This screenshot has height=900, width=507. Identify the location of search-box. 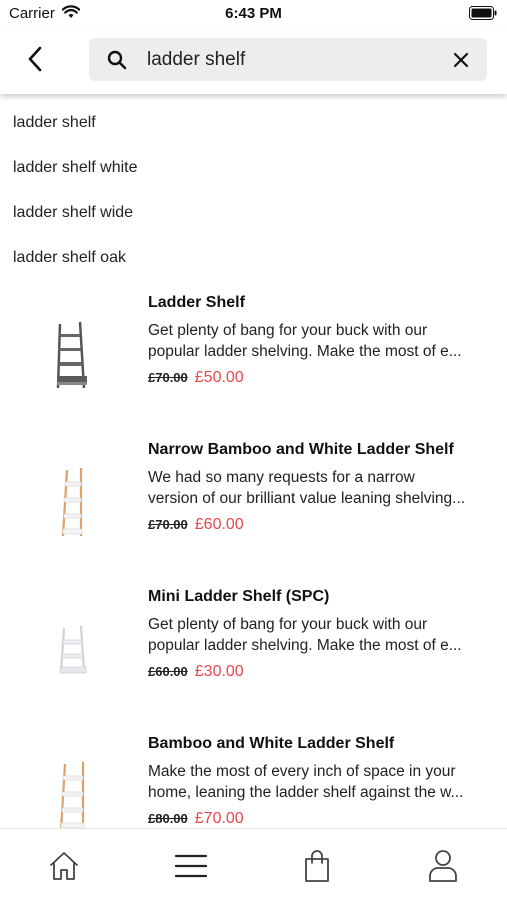
(288, 59).